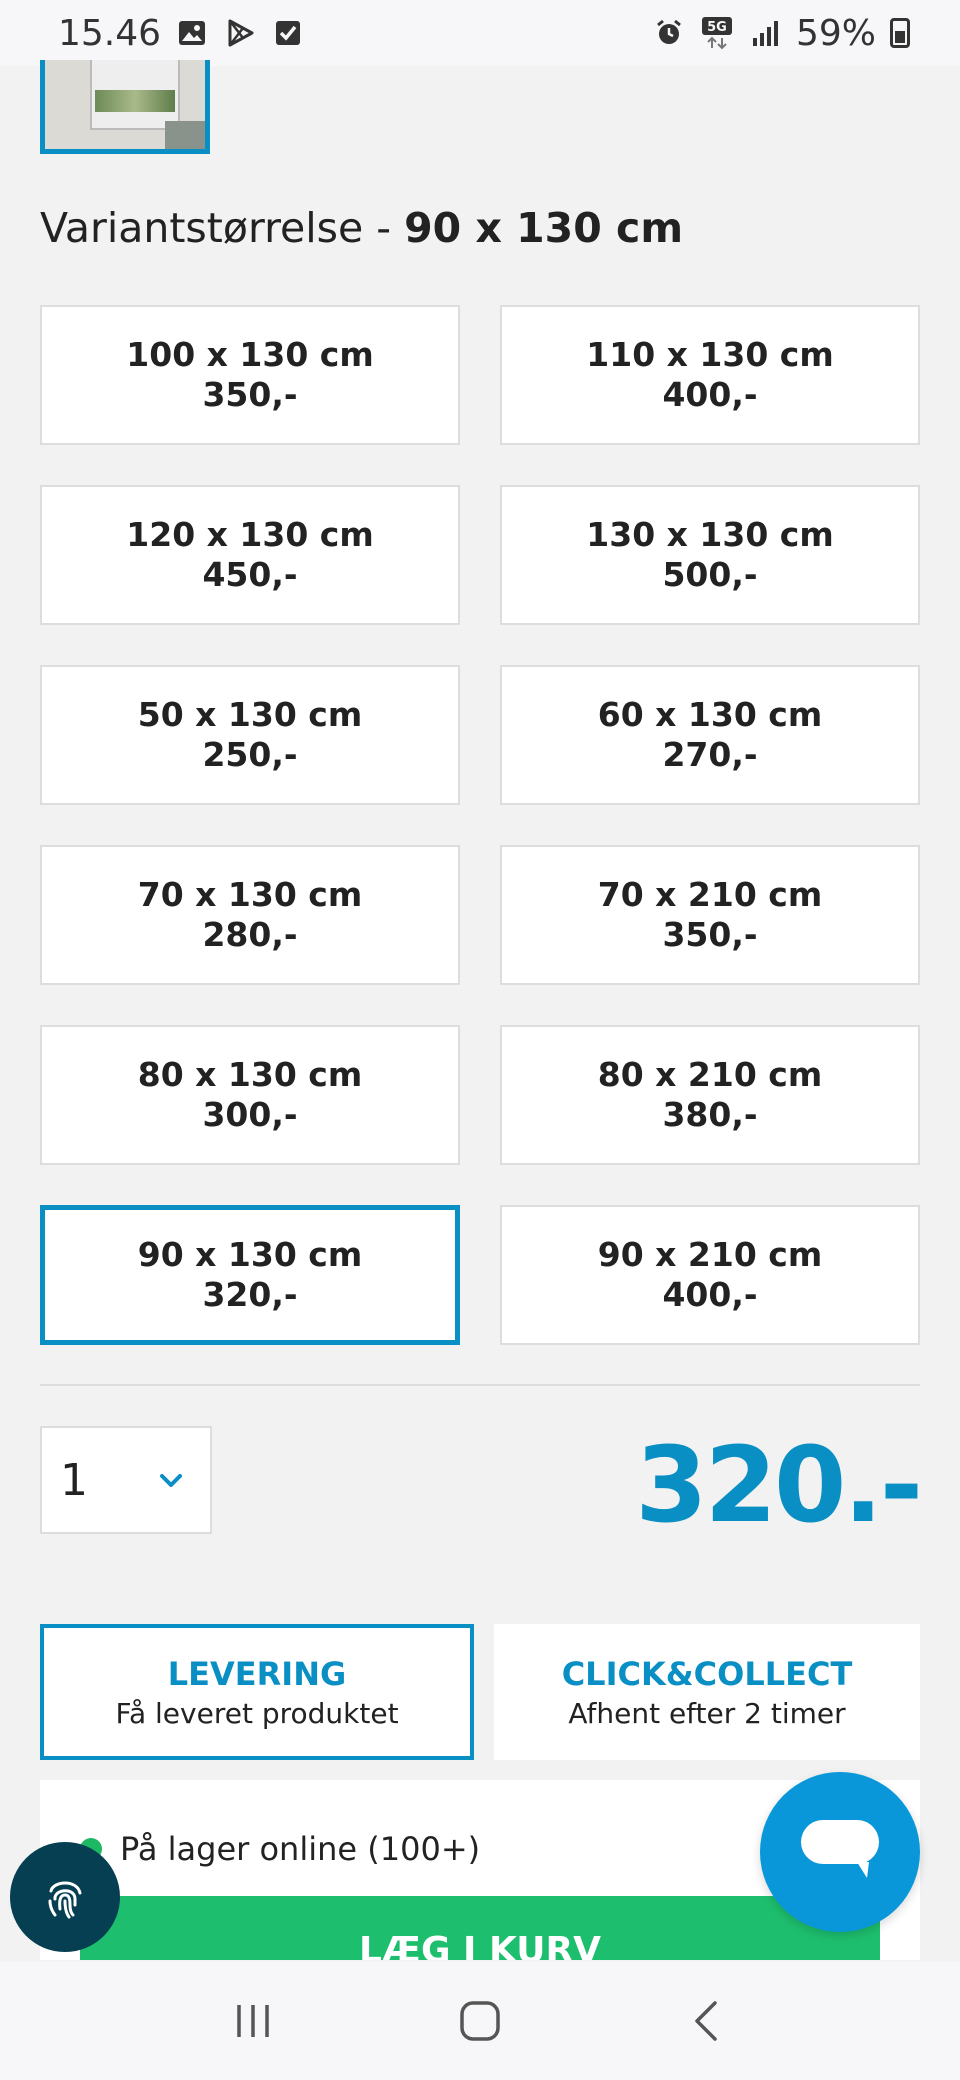  Describe the element at coordinates (192, 33) in the screenshot. I see `image-icon` at that location.